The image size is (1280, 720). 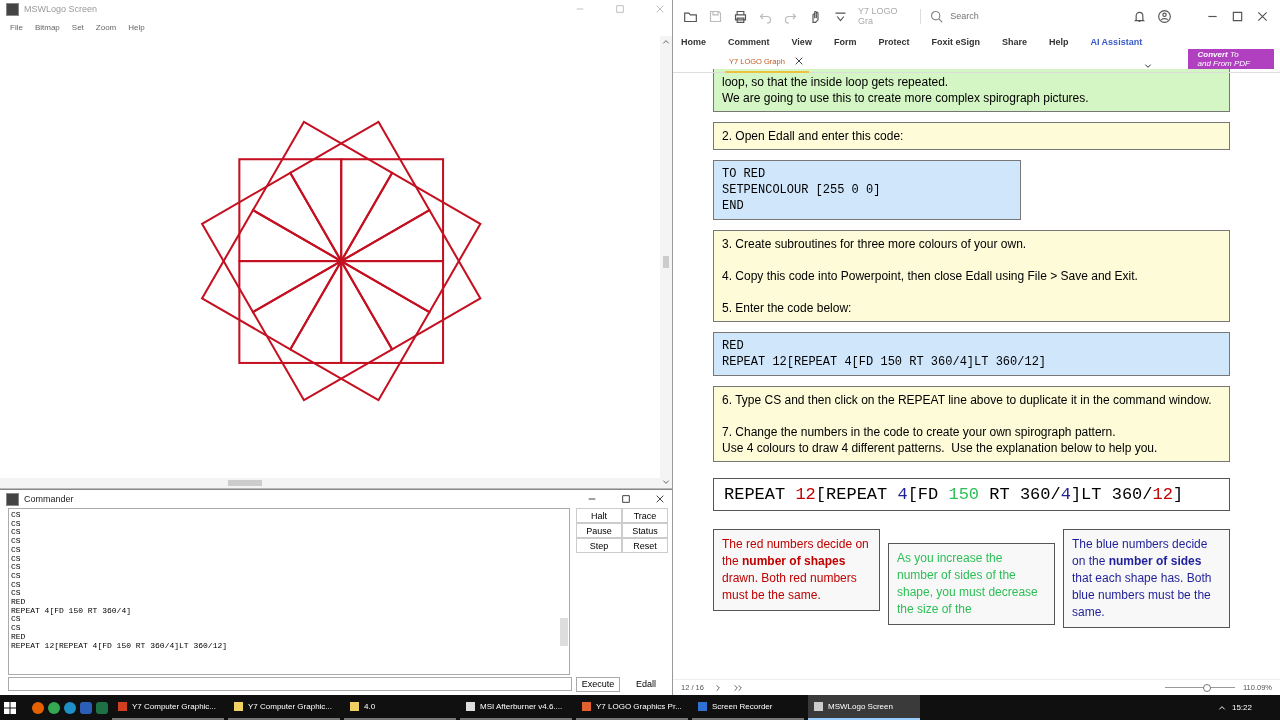 What do you see at coordinates (967, 400) in the screenshot?
I see `instruction-text: 6. Type CS and then click on the REPEAT line above to duplicate it in the command window.` at bounding box center [967, 400].